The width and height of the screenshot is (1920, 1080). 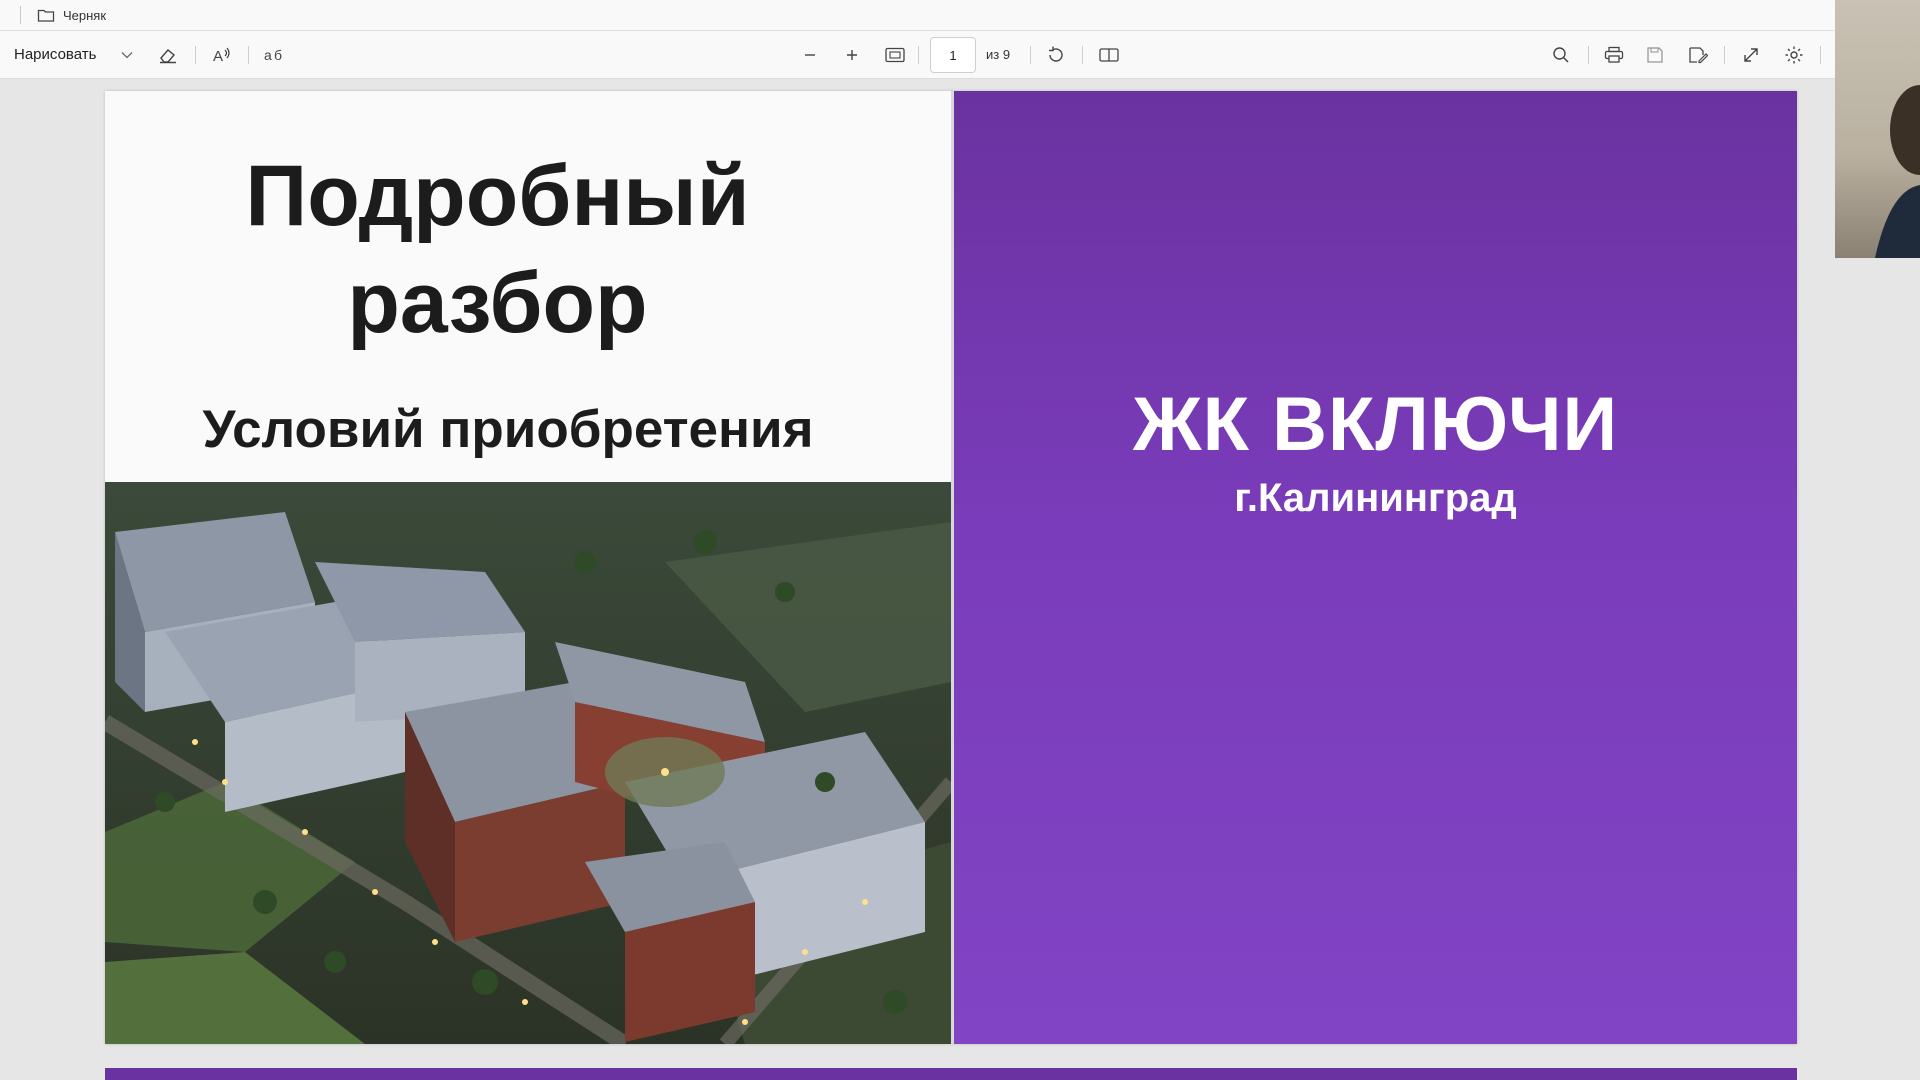 I want to click on read-aloud-icon: A, so click(x=221, y=55).